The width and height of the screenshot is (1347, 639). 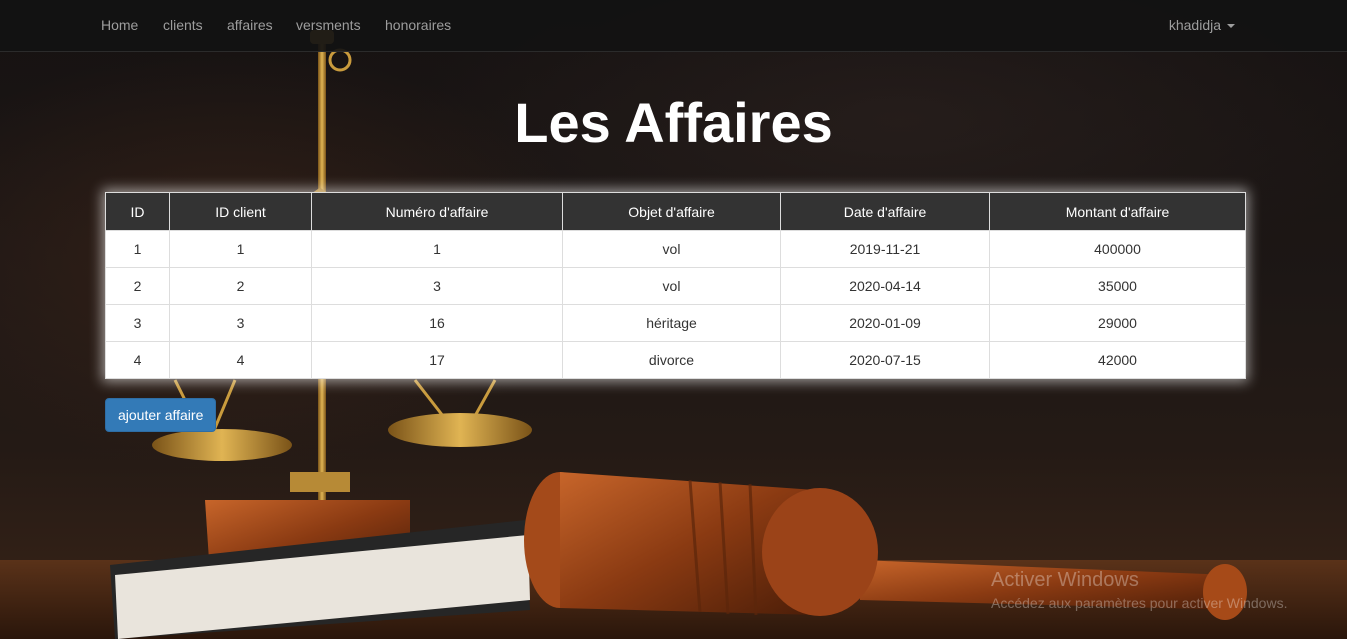 I want to click on table-row: 2 2 3 vol 2020-04-14 35000, so click(x=675, y=286).